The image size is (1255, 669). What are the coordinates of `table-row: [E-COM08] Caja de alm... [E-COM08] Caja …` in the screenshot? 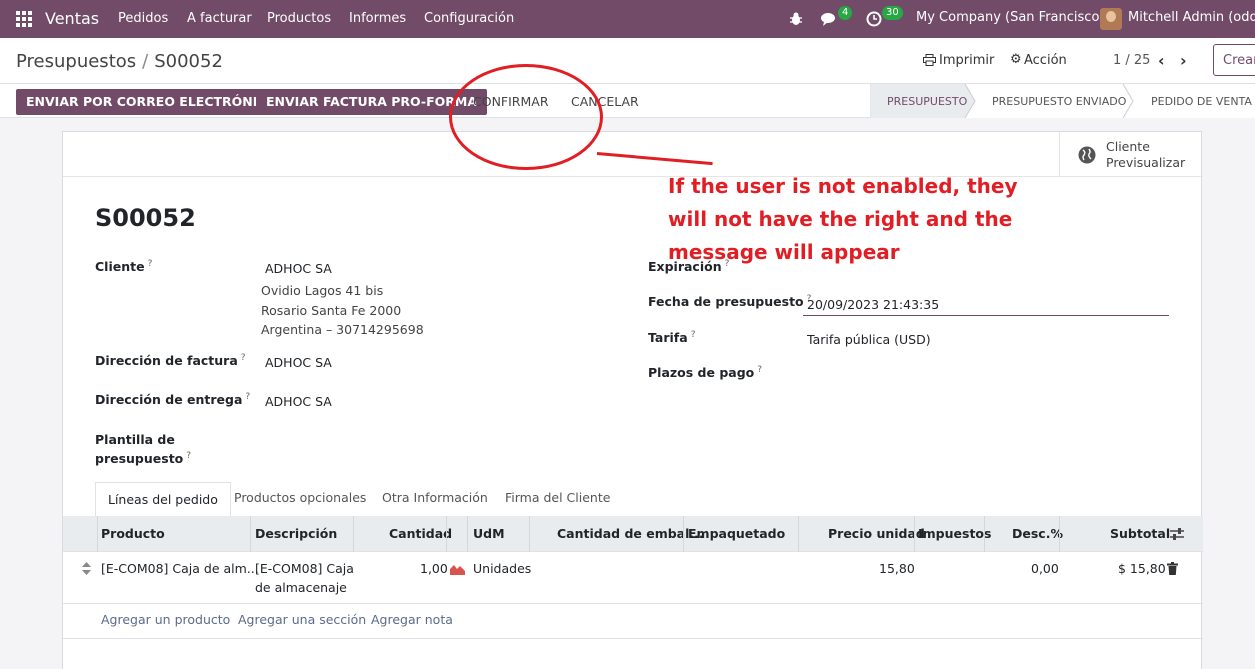 It's located at (633, 578).